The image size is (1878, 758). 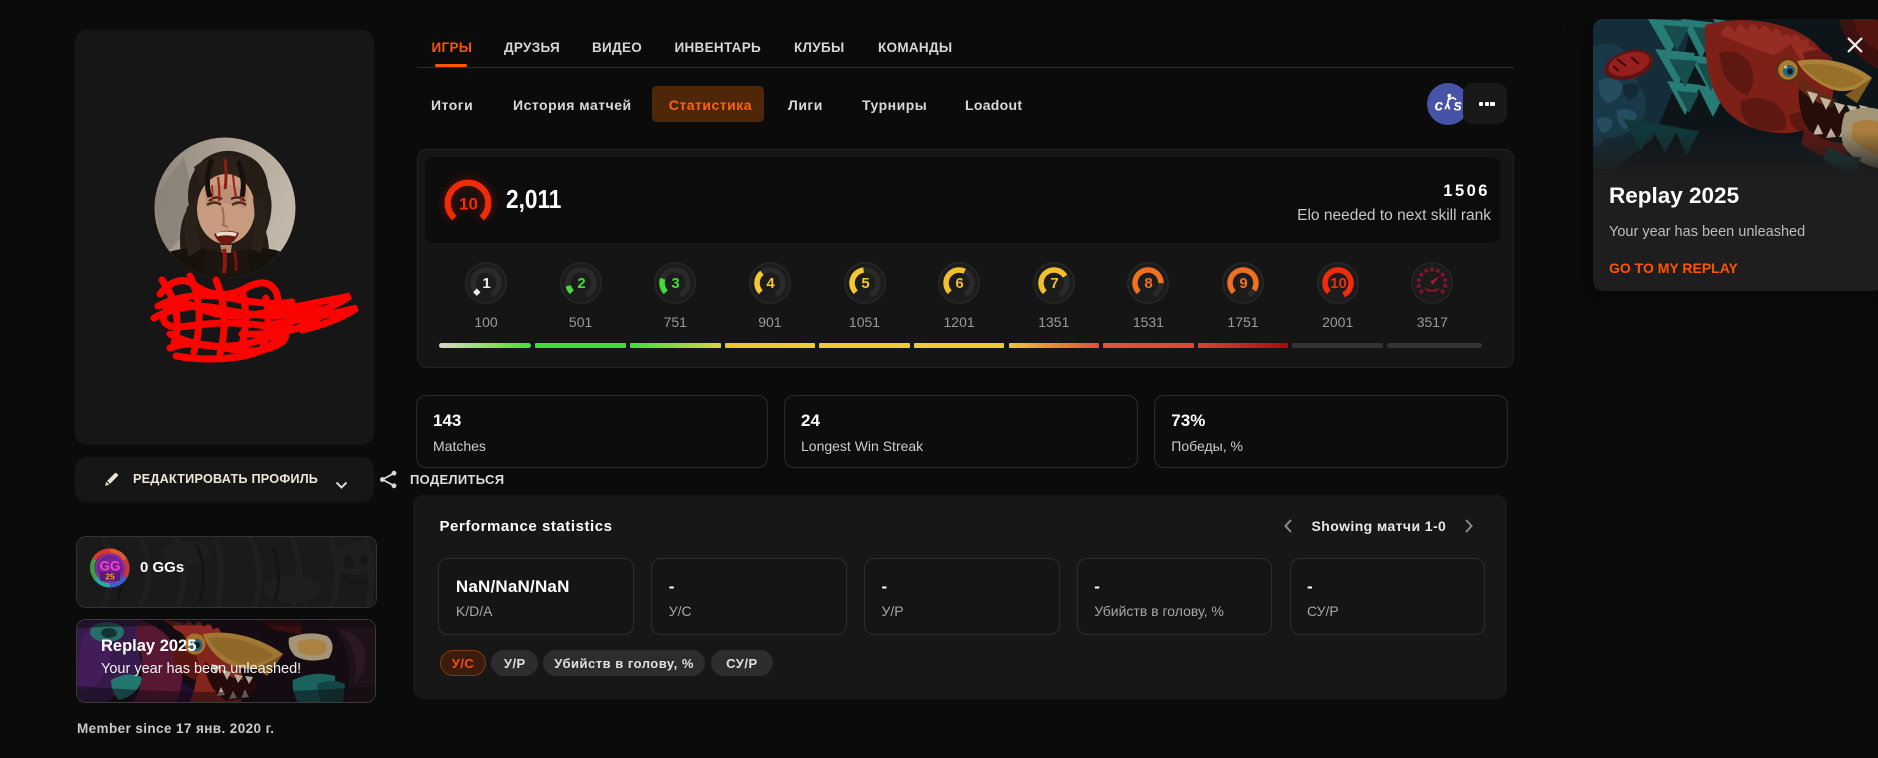 What do you see at coordinates (865, 283) in the screenshot?
I see `svg-text: 5` at bounding box center [865, 283].